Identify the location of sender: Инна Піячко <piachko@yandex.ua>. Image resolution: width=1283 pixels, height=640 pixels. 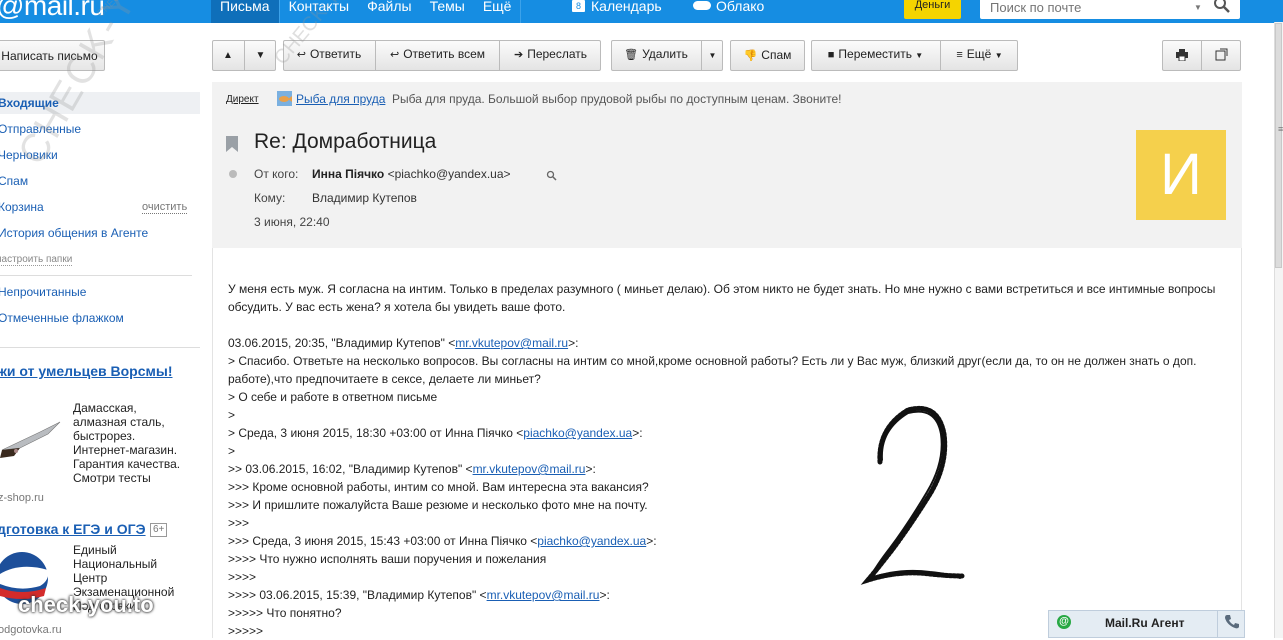
(411, 174).